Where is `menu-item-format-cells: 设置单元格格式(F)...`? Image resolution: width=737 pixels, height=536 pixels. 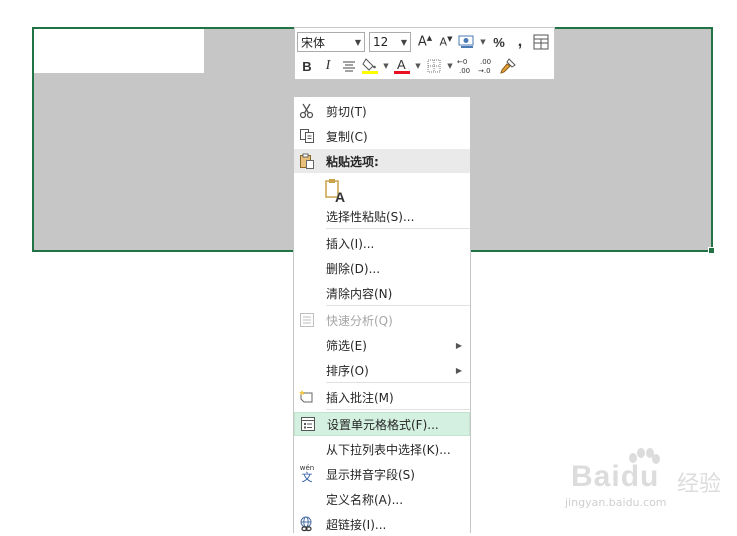
menu-item-format-cells: 设置单元格格式(F)... is located at coordinates (382, 424).